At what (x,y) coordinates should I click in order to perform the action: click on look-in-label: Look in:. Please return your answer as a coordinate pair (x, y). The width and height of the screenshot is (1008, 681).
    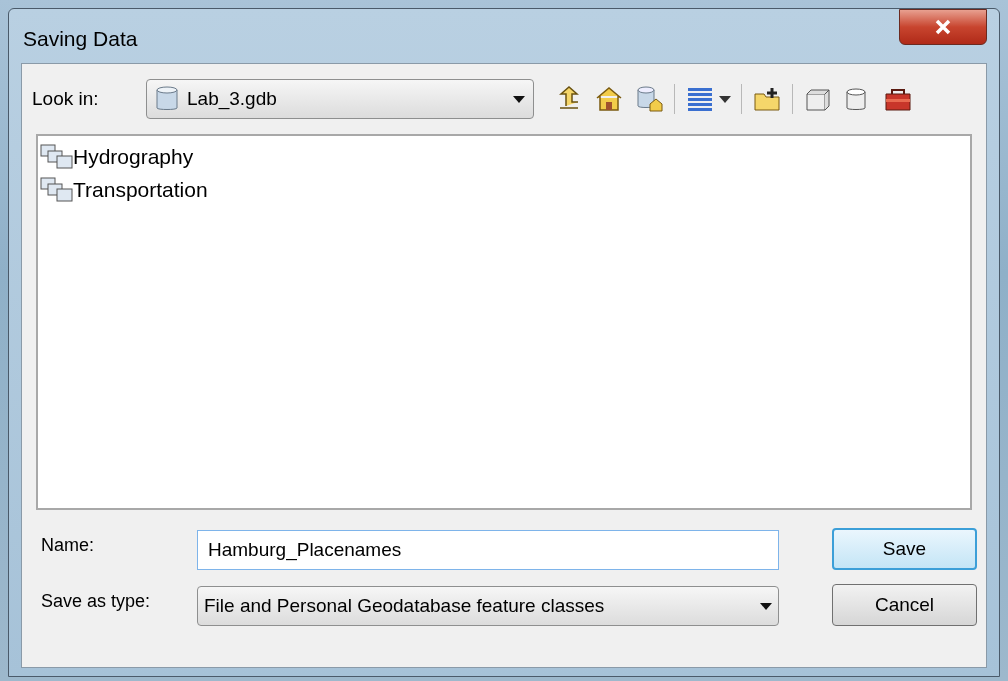
    Looking at the image, I should click on (66, 98).